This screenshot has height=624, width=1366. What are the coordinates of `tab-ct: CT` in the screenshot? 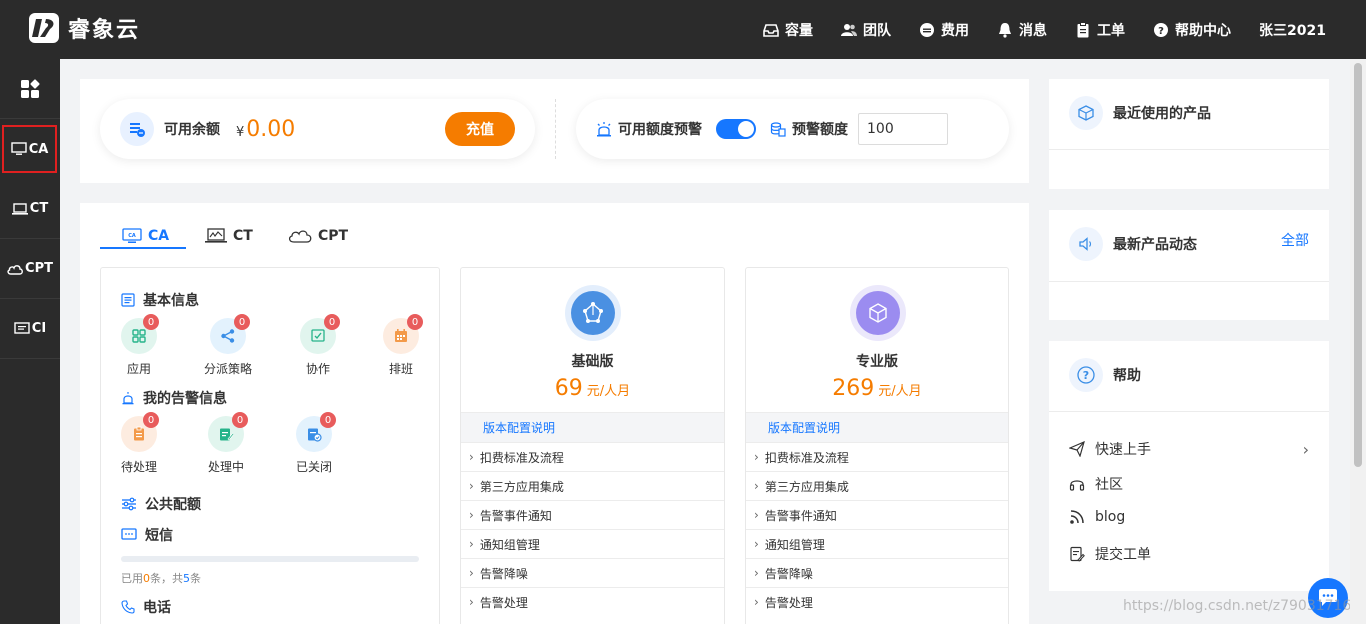 It's located at (229, 236).